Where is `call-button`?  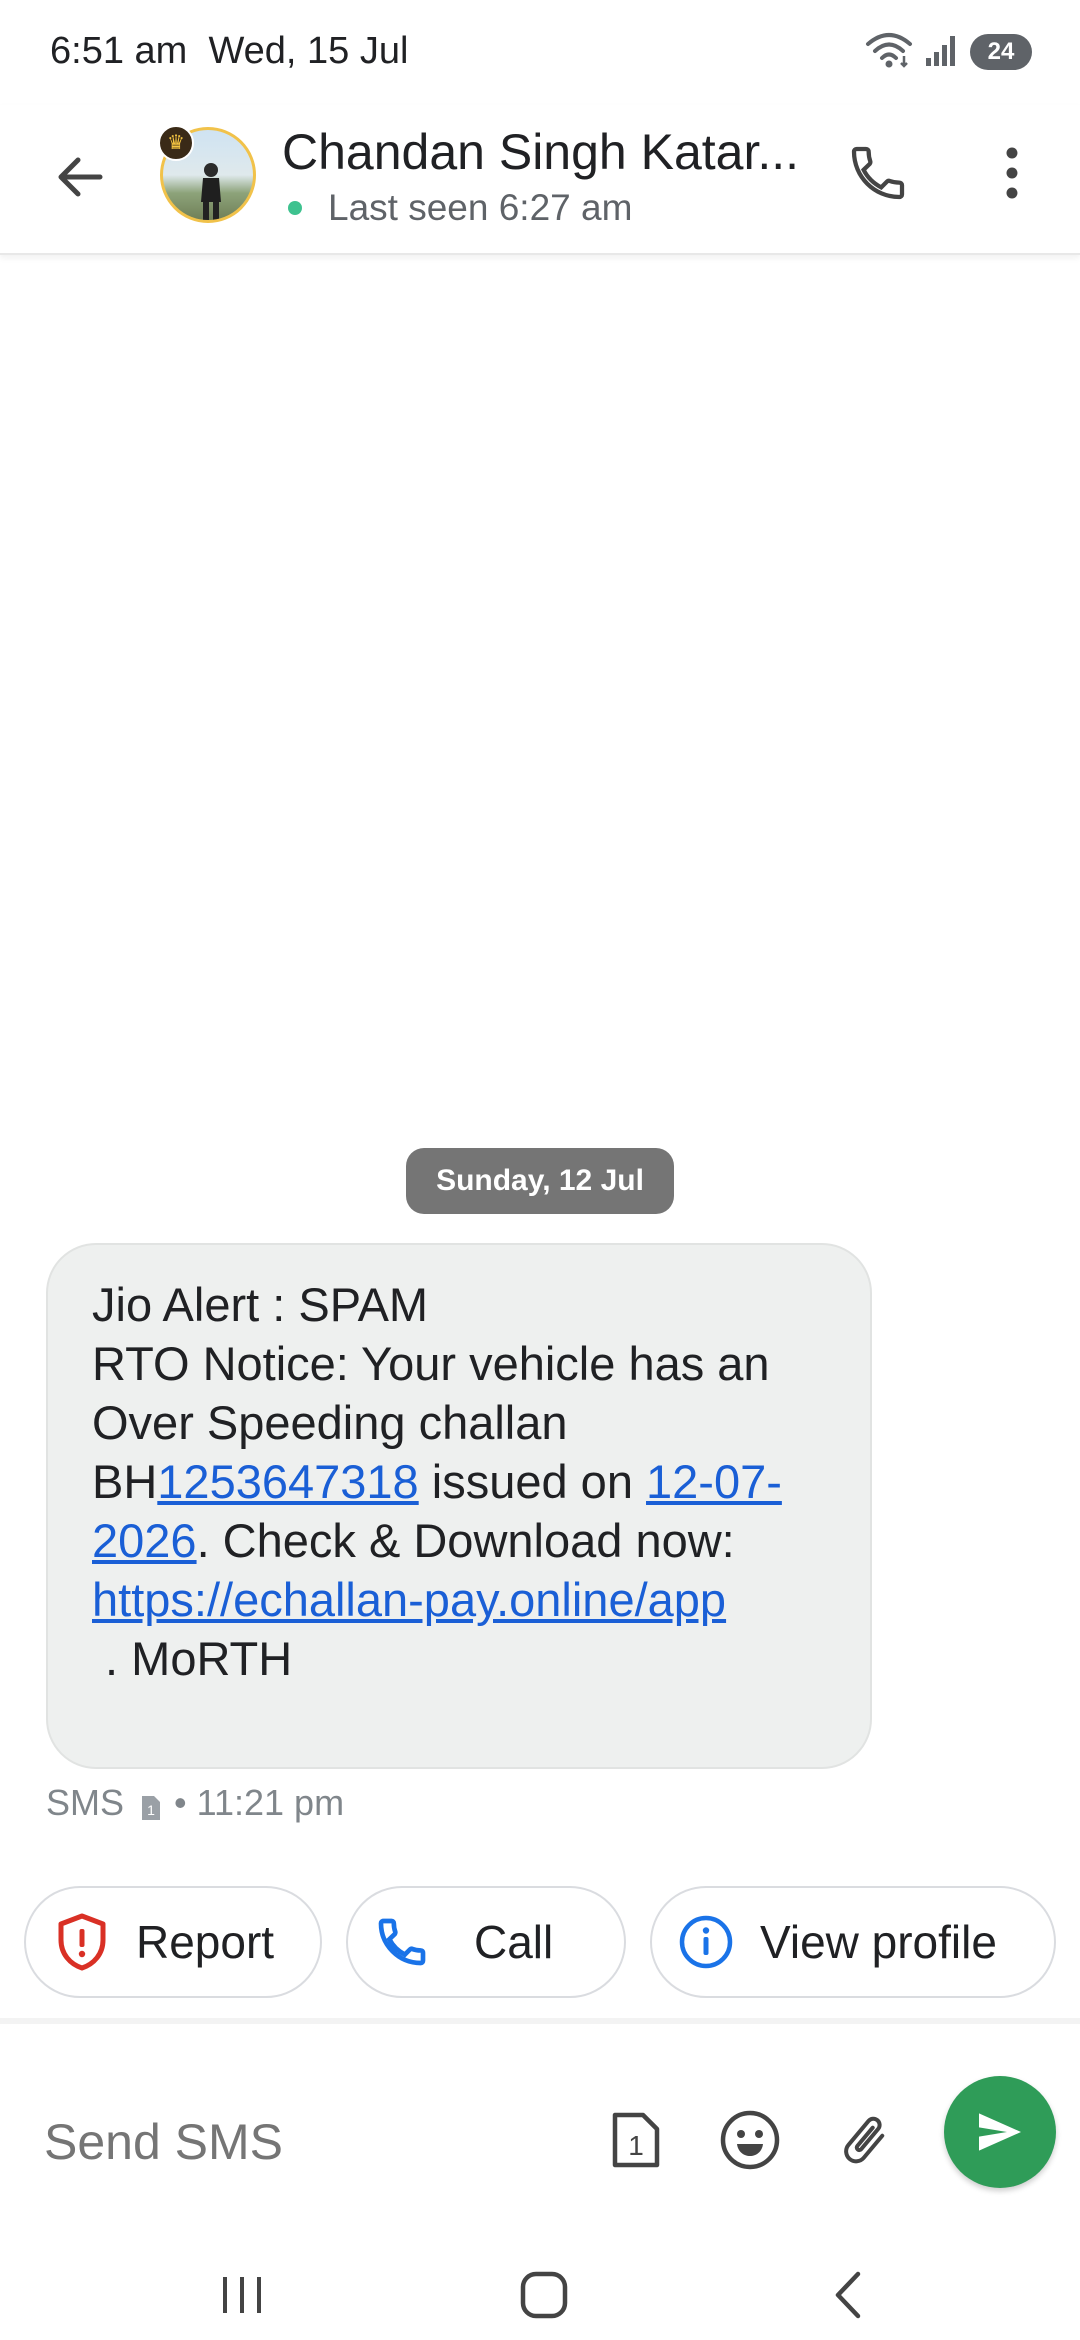 call-button is located at coordinates (878, 173).